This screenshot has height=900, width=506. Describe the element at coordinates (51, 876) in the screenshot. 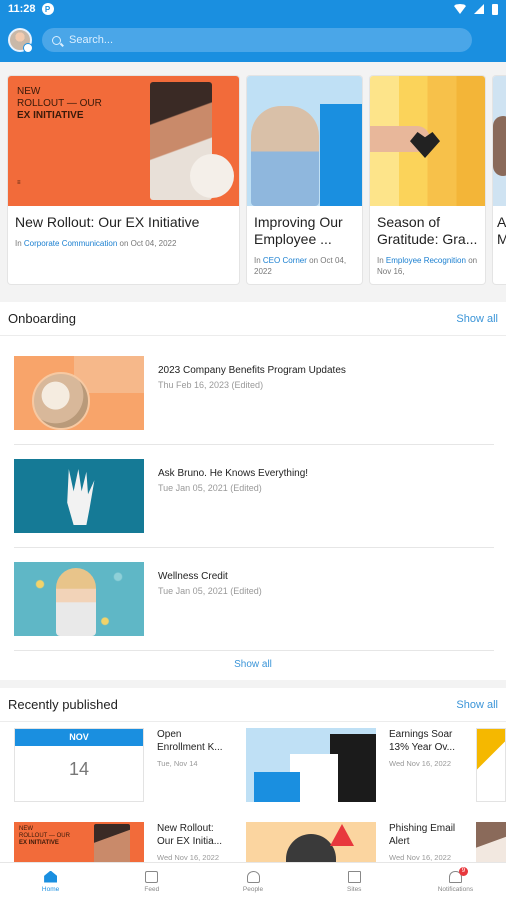

I see `home-icon` at that location.